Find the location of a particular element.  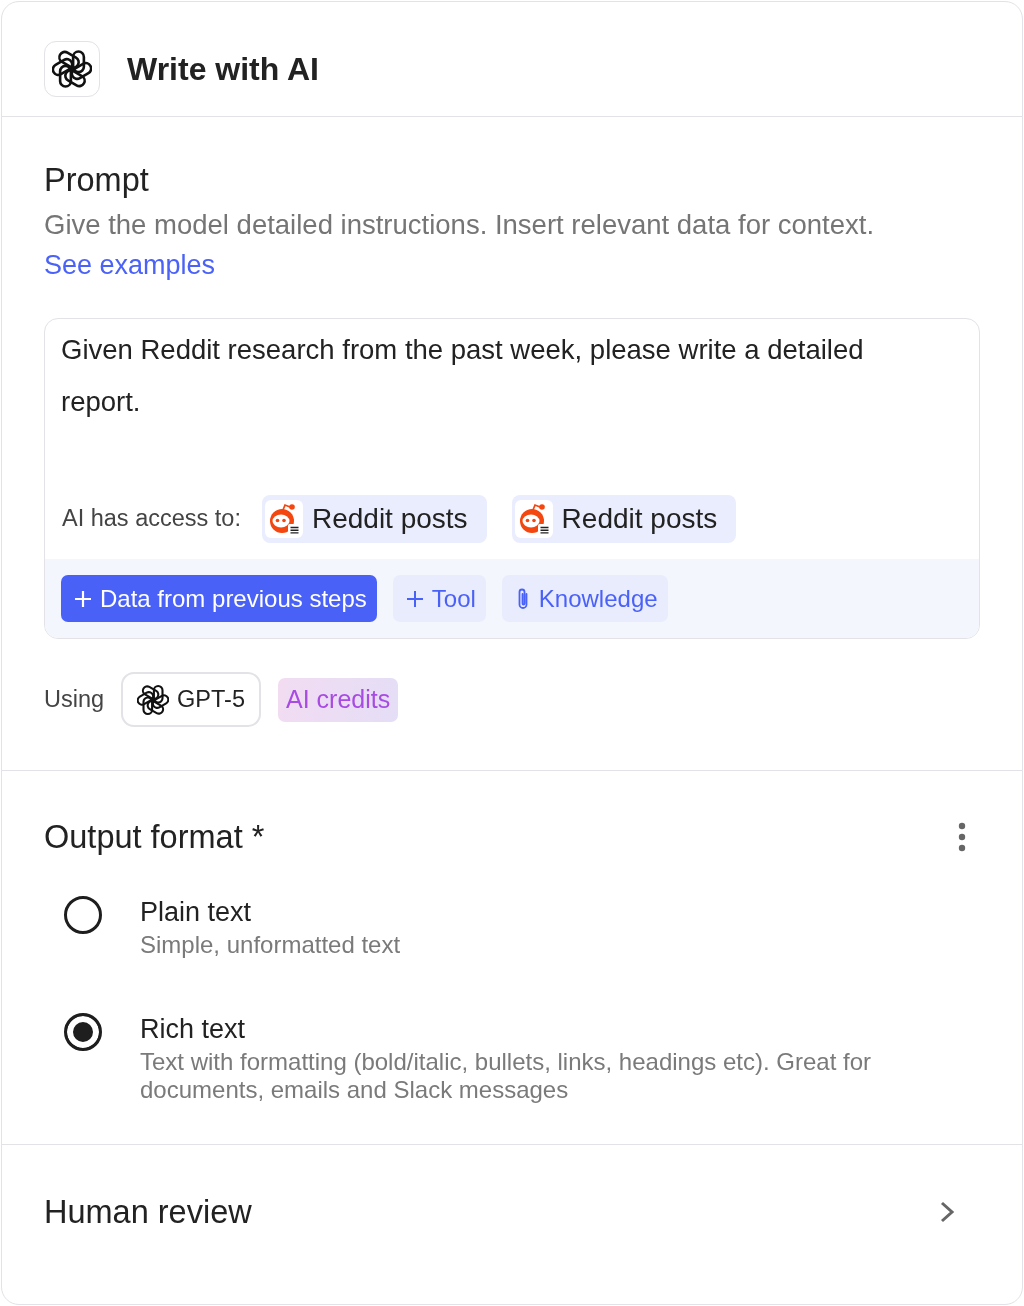

kebab-menu-icon is located at coordinates (962, 837).